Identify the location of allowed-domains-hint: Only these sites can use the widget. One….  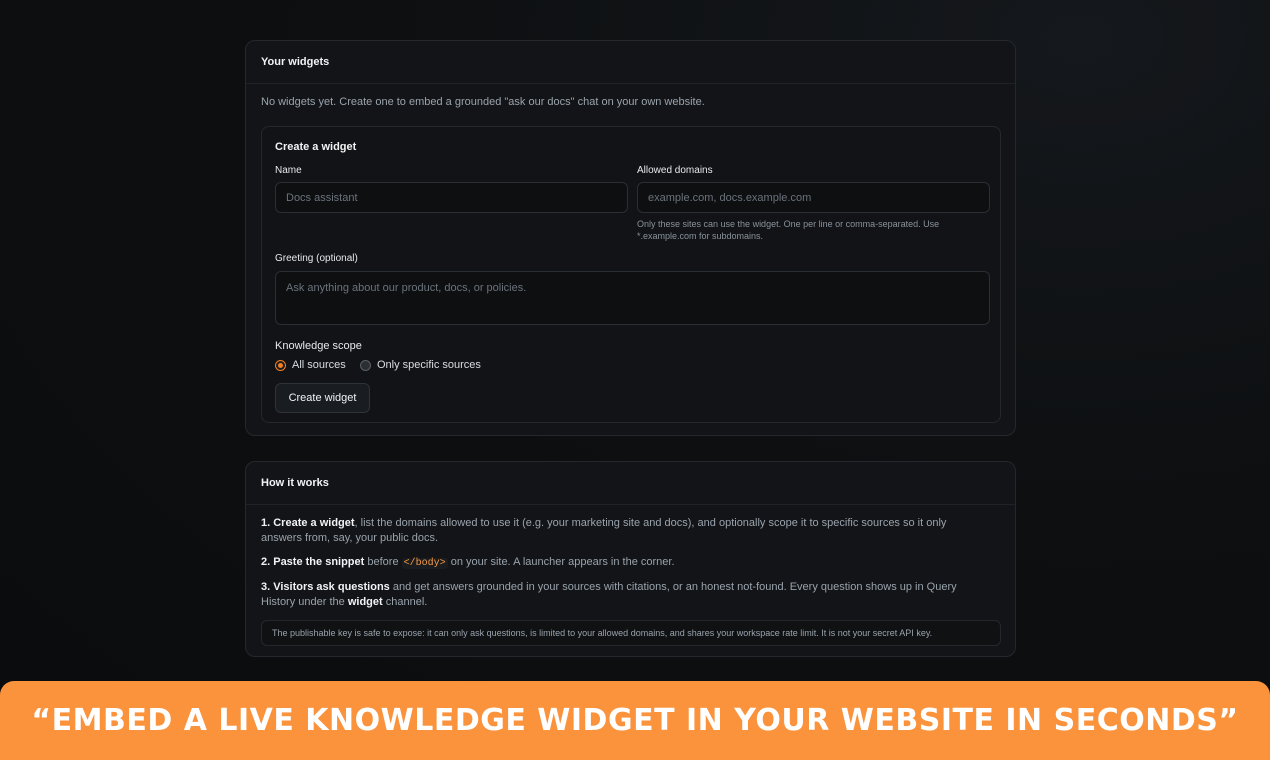
(788, 230).